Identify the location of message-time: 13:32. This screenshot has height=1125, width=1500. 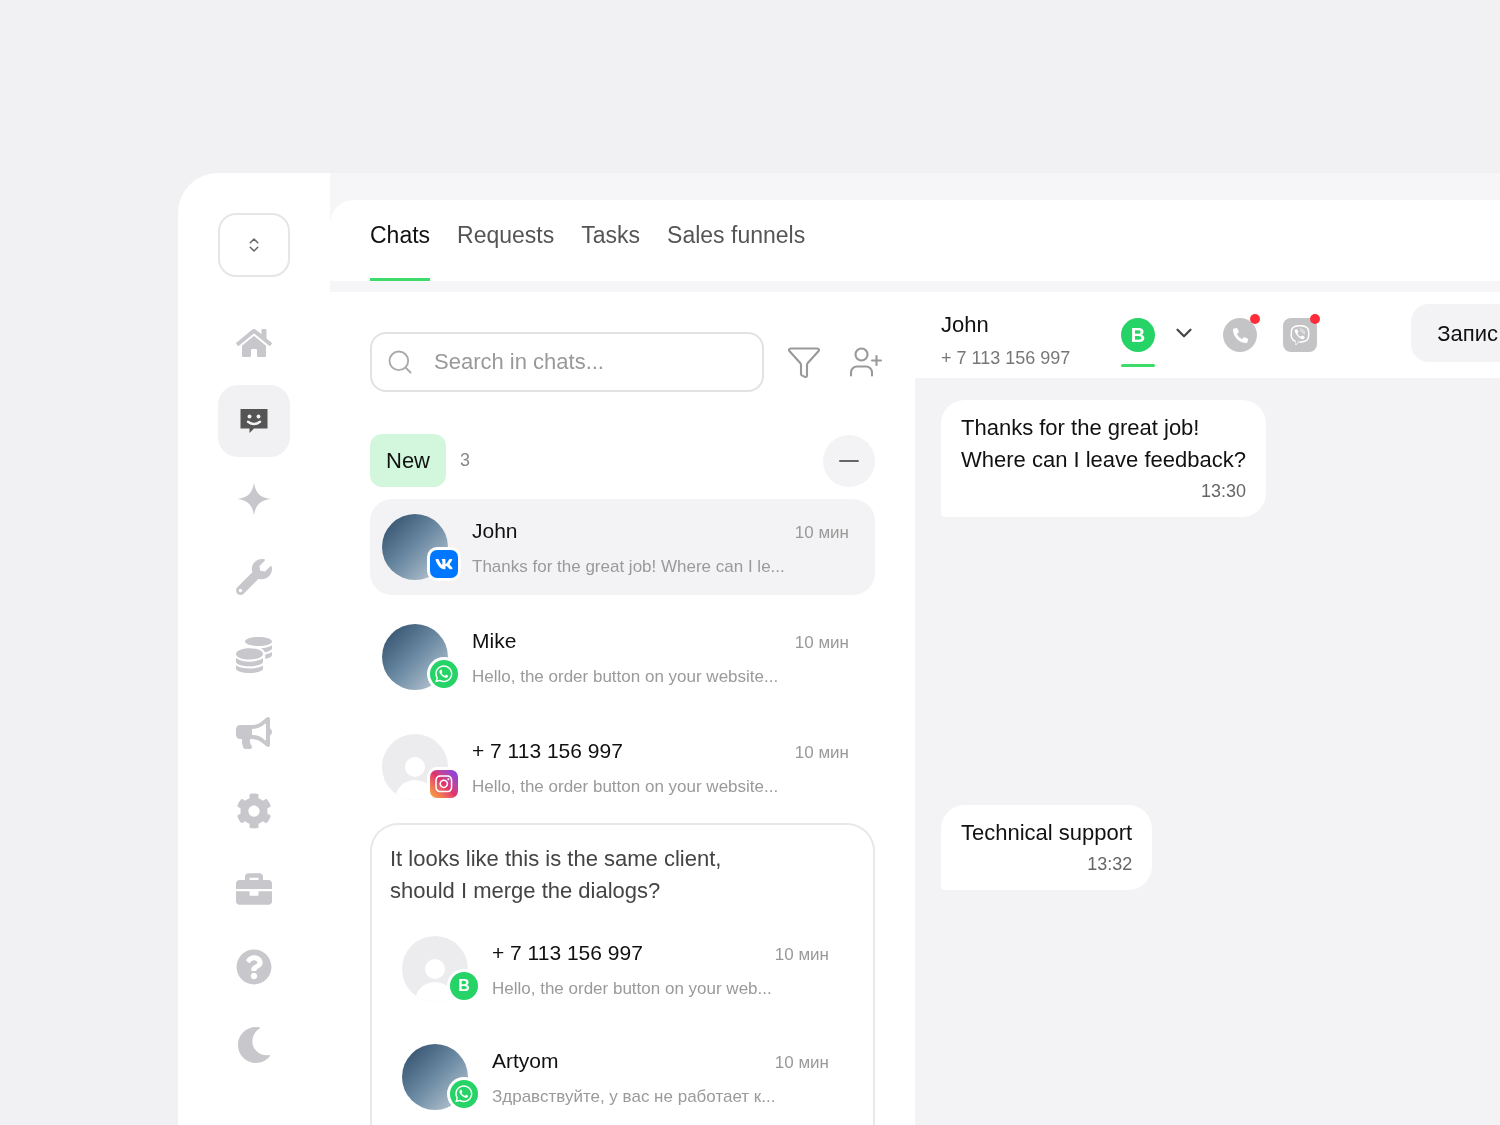
(1110, 864).